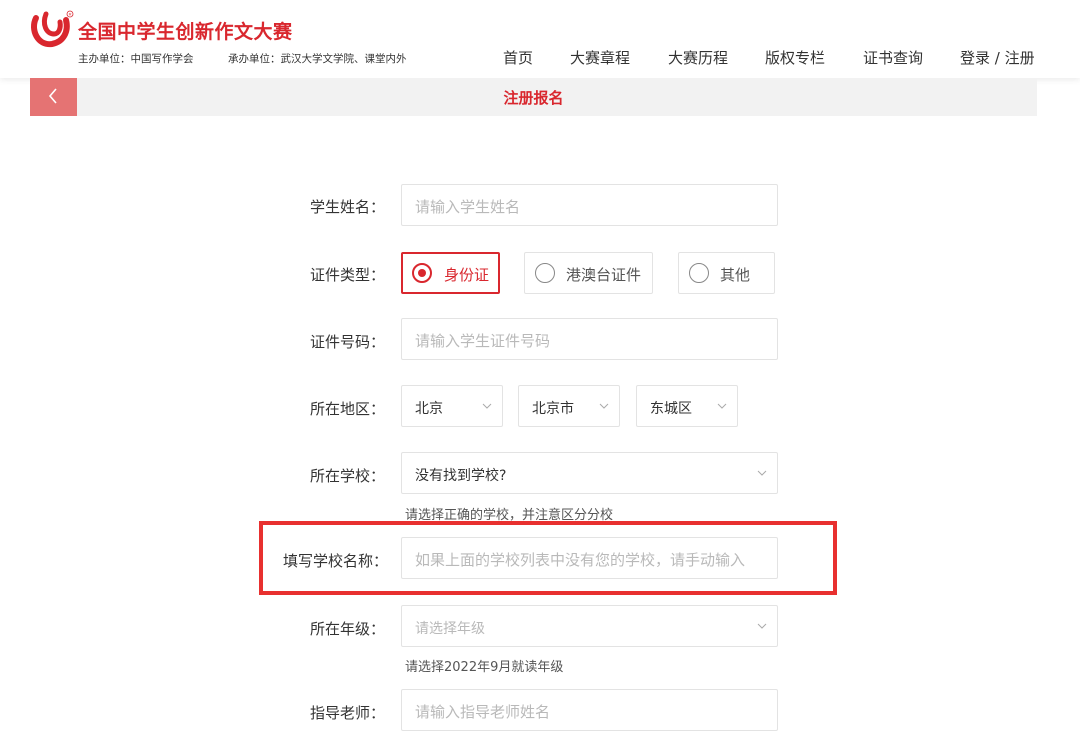  Describe the element at coordinates (589, 710) in the screenshot. I see `teacher-input: 请输入指导老师姓名` at that location.